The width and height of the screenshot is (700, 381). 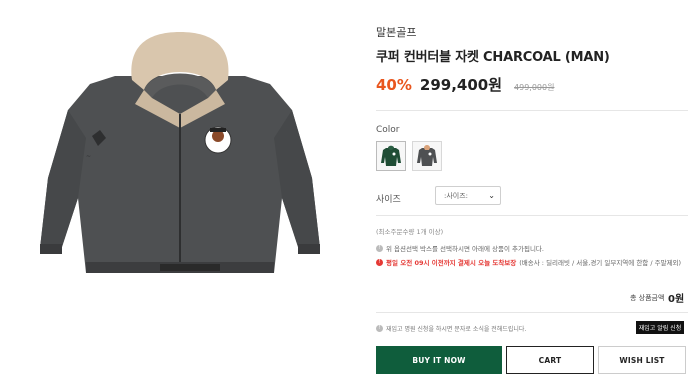 What do you see at coordinates (491, 195) in the screenshot?
I see `chevron-down-icon: ⌄` at bounding box center [491, 195].